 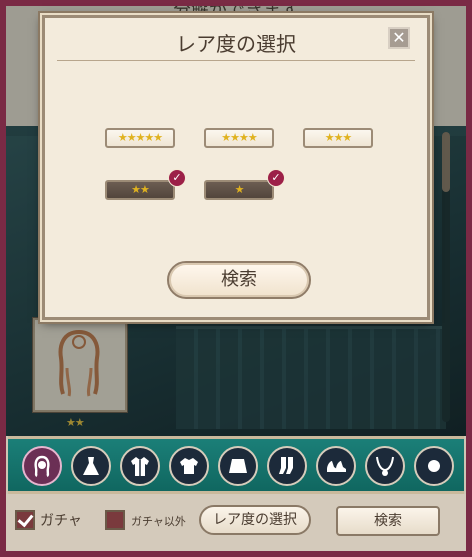 What do you see at coordinates (140, 138) in the screenshot?
I see `rarity-5-button: ★★★★★` at bounding box center [140, 138].